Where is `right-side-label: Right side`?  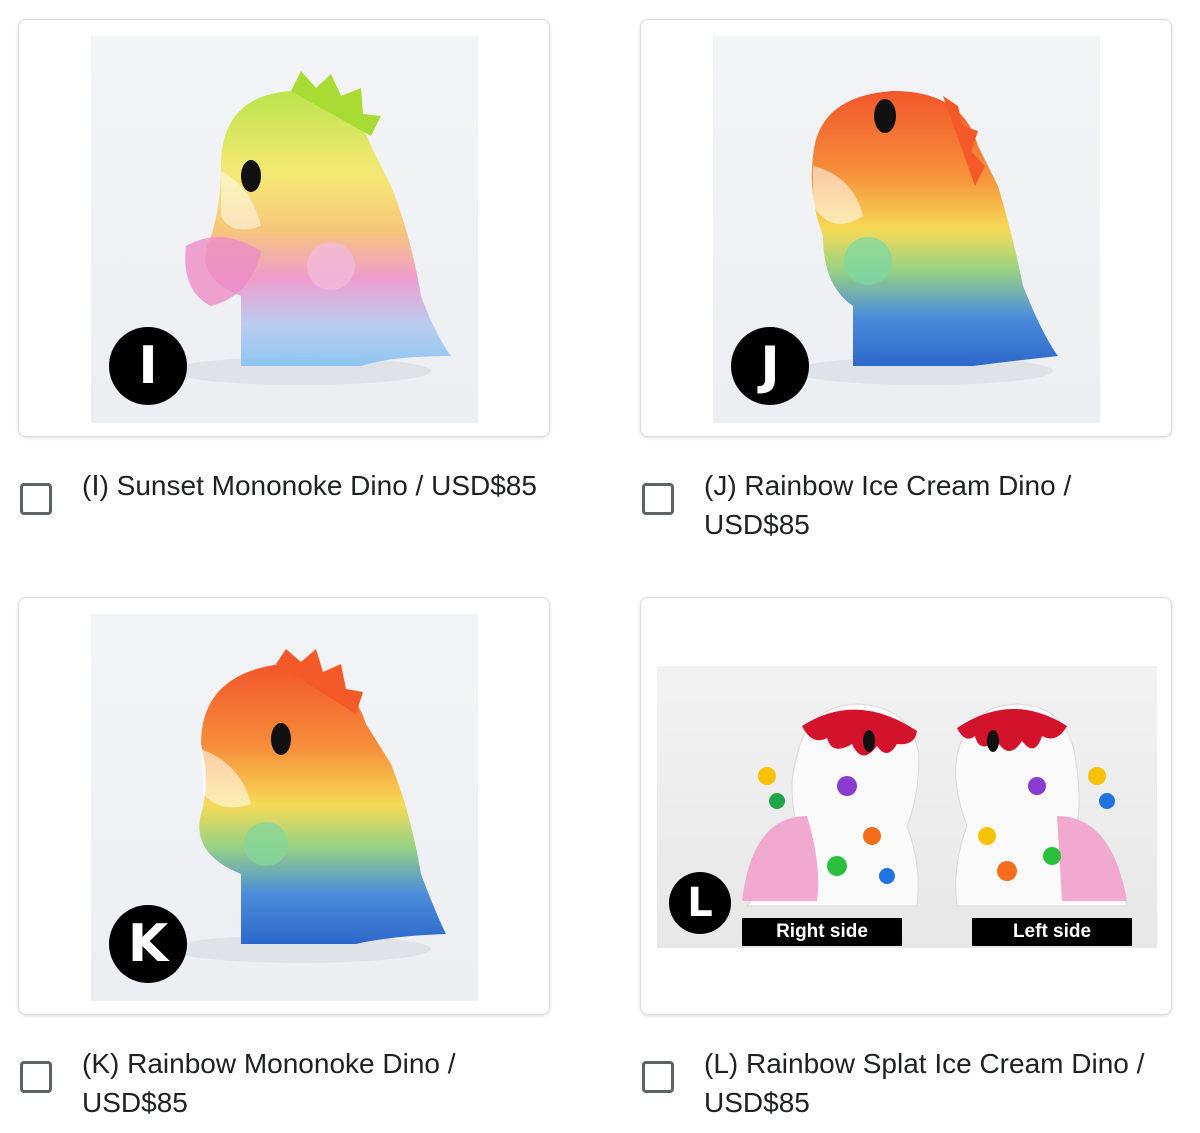
right-side-label: Right side is located at coordinates (822, 932).